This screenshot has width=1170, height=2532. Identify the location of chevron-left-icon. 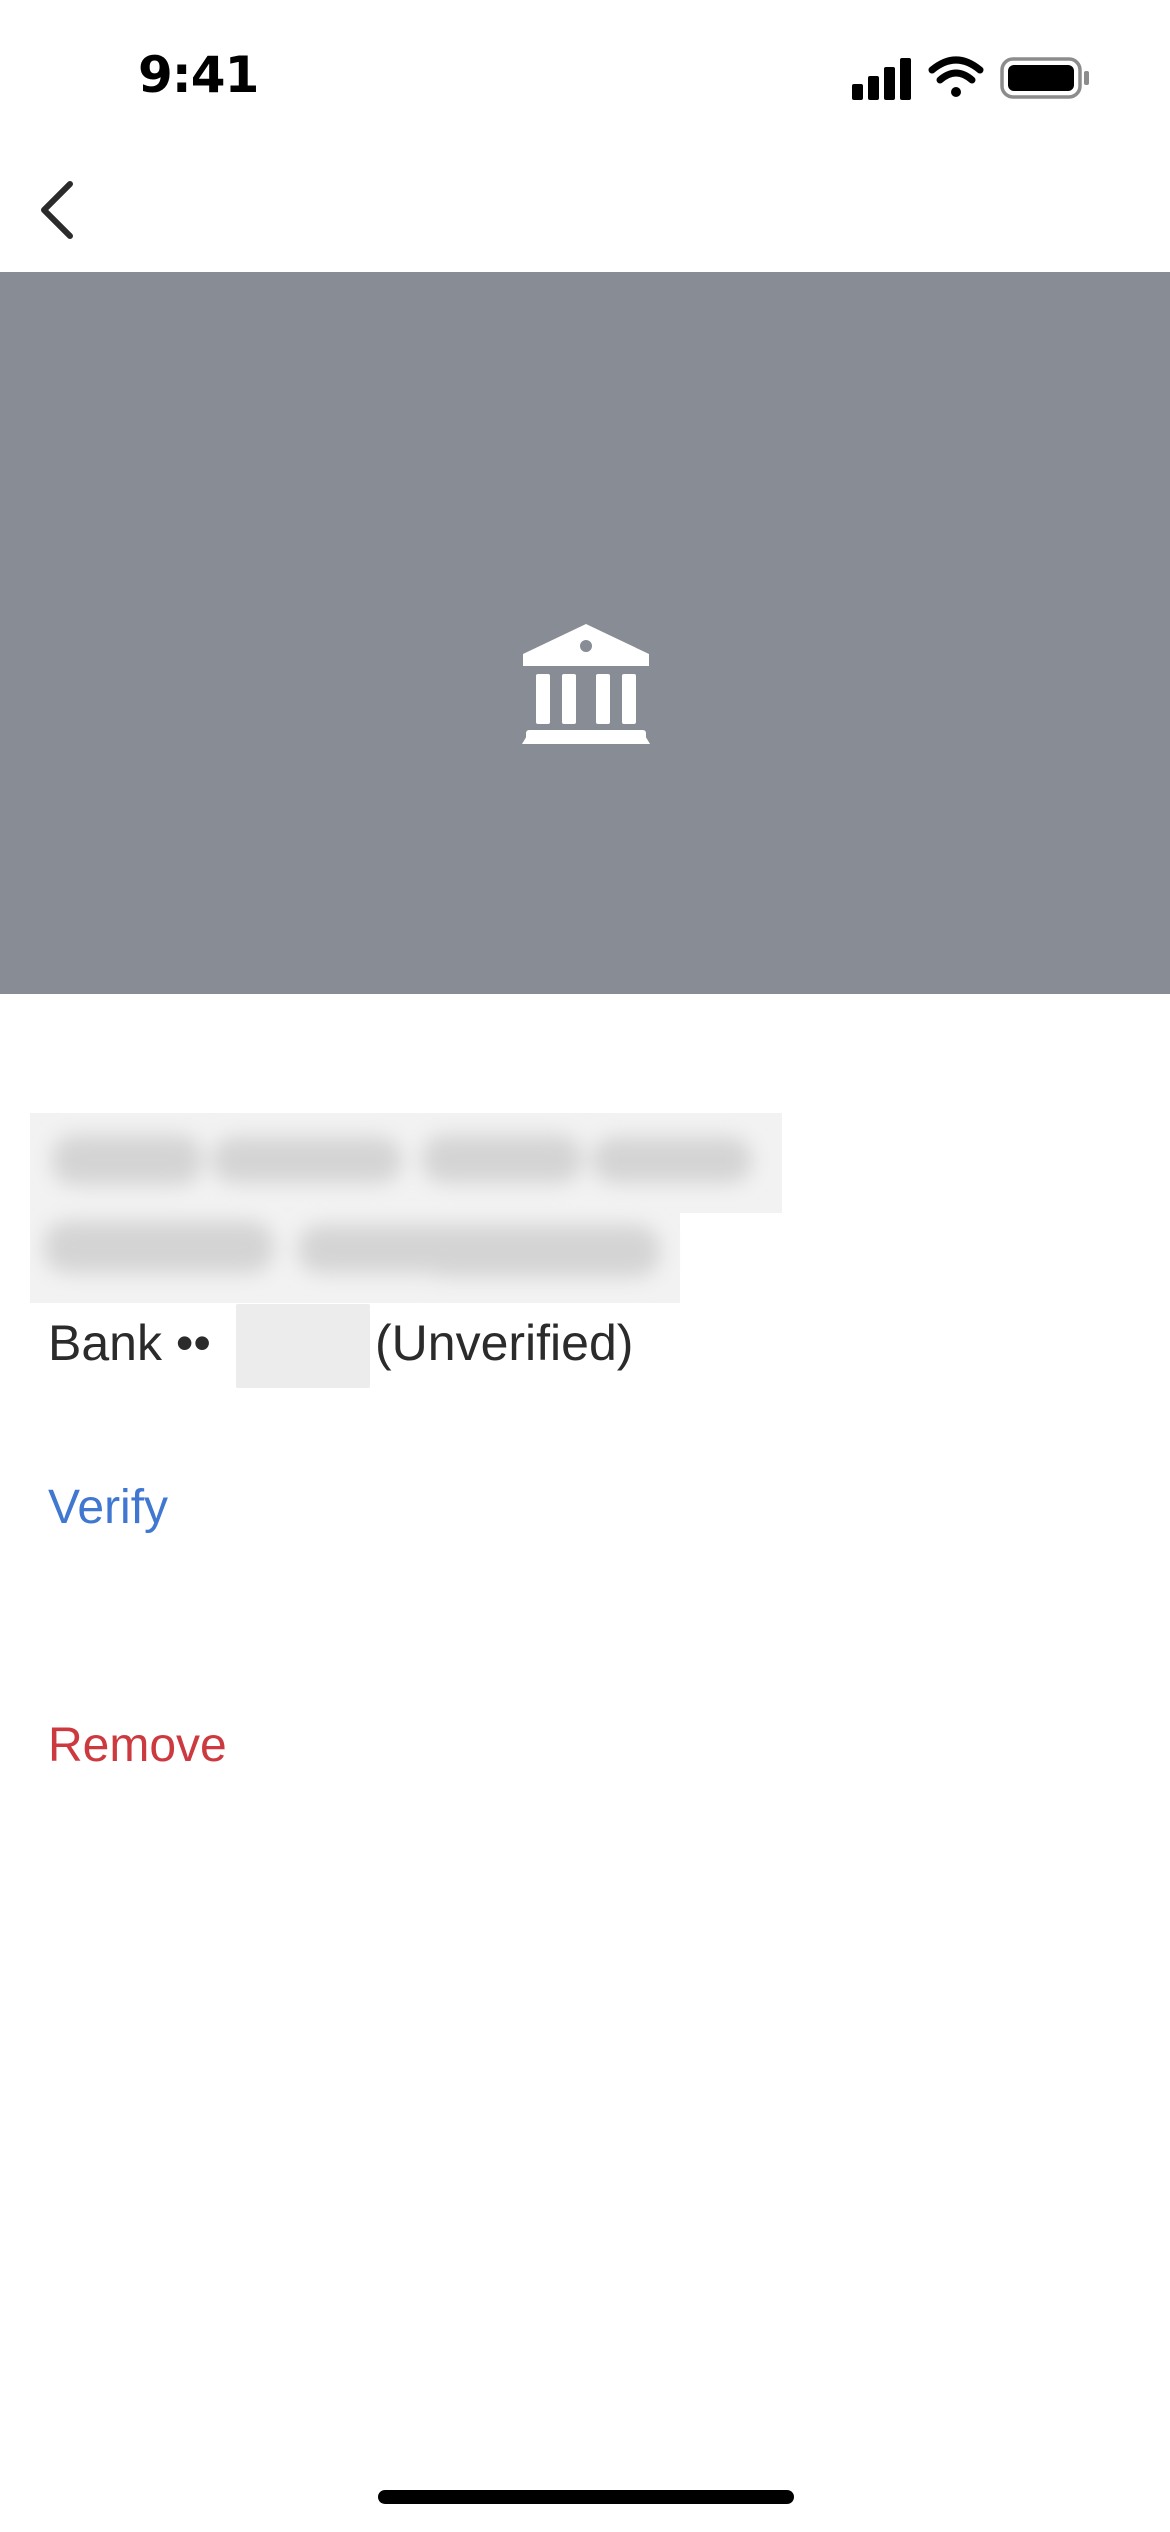
(57, 210).